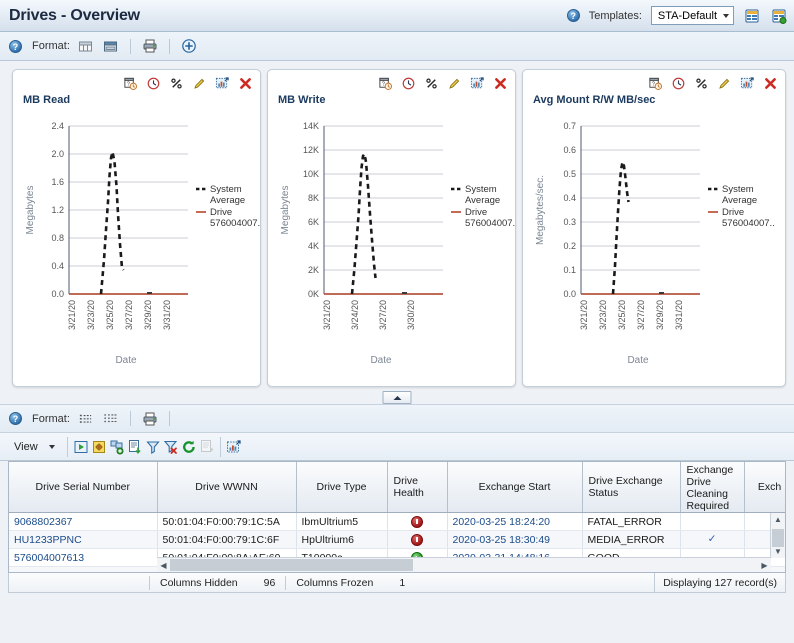 The image size is (794, 643). What do you see at coordinates (764, 565) in the screenshot?
I see `scroll-right-icon: ▶` at bounding box center [764, 565].